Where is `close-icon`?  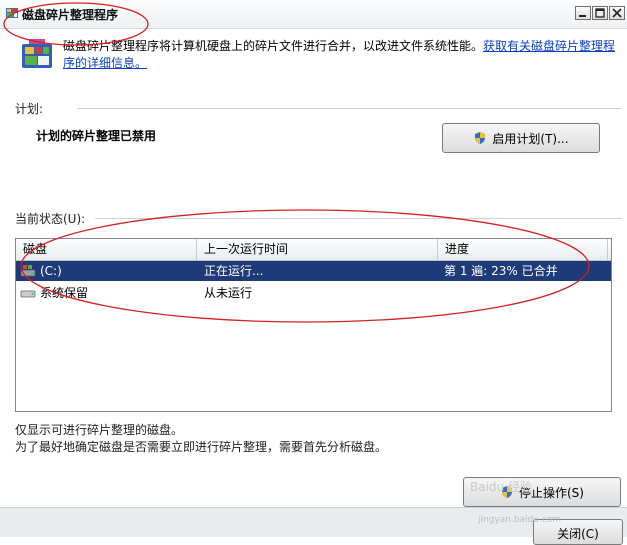
close-icon is located at coordinates (617, 13).